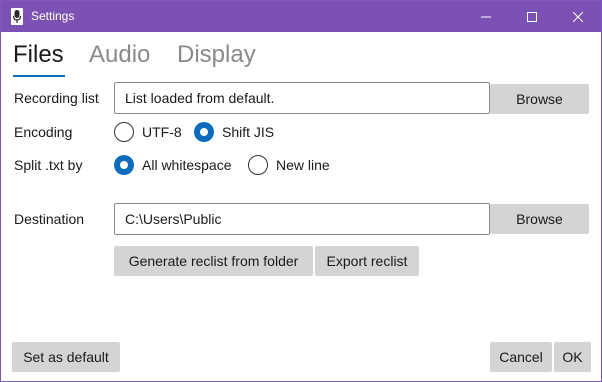 Image resolution: width=602 pixels, height=382 pixels. I want to click on cancel-button: Cancel, so click(521, 357).